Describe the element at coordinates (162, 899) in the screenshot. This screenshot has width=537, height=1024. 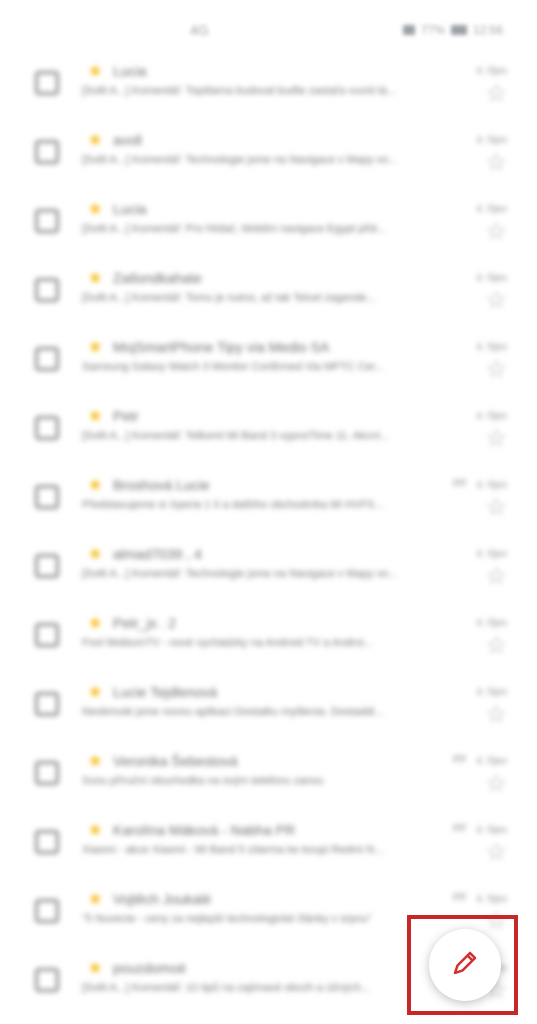
I see `email-sender: Vojtěch Joukalé` at that location.